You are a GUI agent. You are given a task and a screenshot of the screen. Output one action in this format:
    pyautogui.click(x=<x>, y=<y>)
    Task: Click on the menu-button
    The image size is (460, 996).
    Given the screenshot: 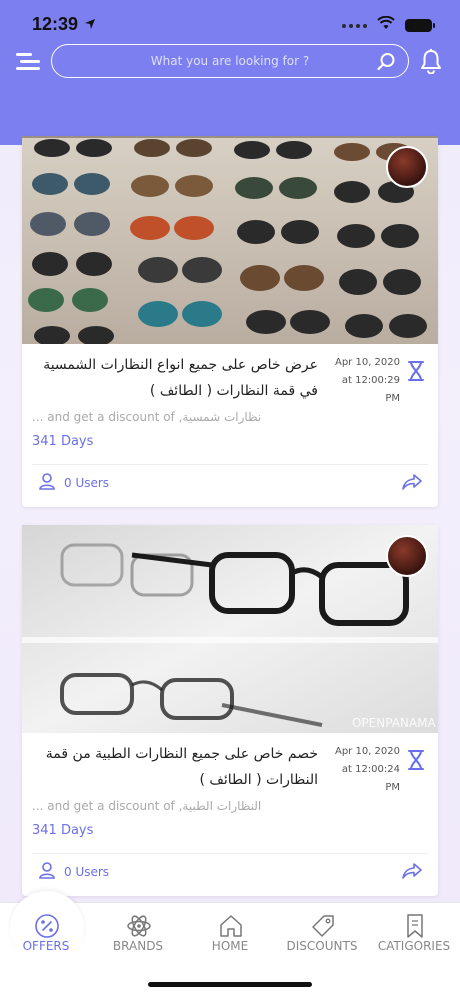 What is the action you would take?
    pyautogui.click(x=28, y=62)
    